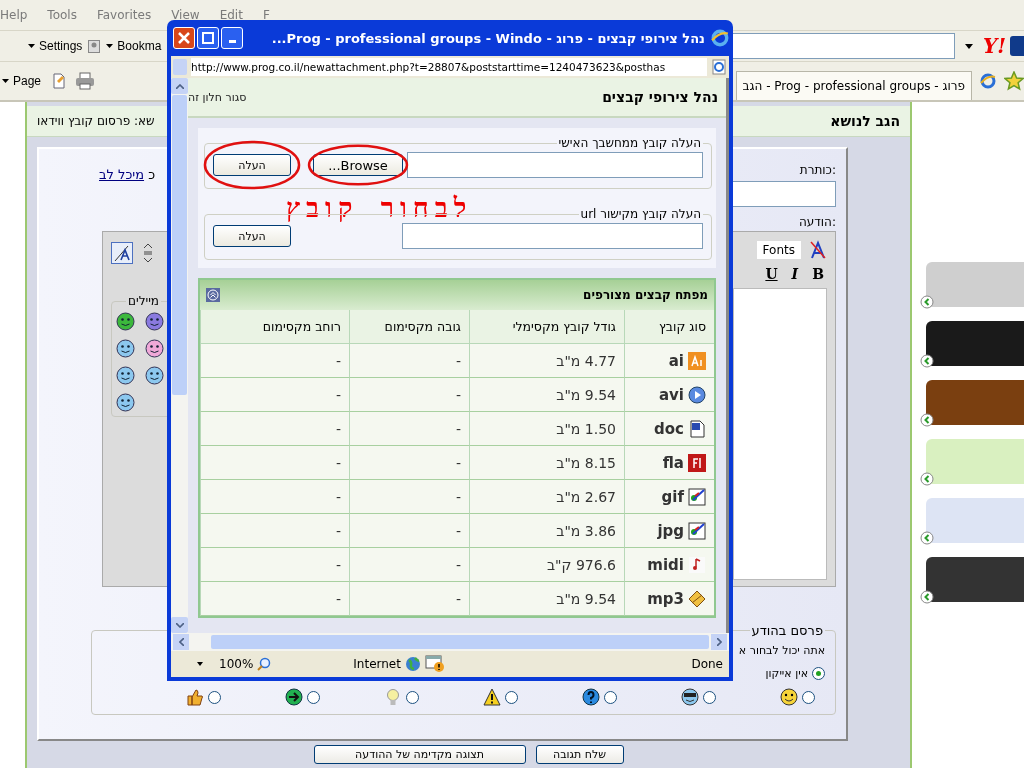 Image resolution: width=1024 pixels, height=768 pixels. What do you see at coordinates (232, 38) in the screenshot?
I see `minimize-button` at bounding box center [232, 38].